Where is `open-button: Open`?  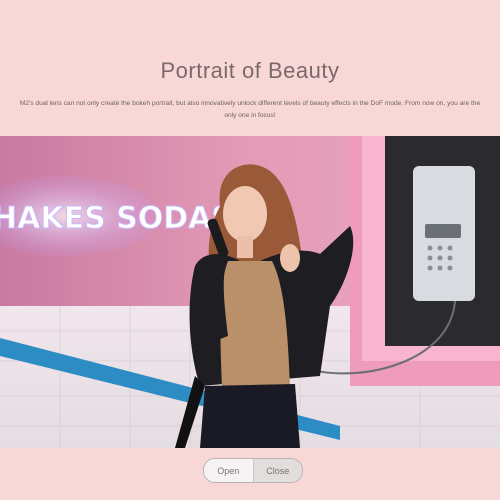 open-button: Open is located at coordinates (228, 470).